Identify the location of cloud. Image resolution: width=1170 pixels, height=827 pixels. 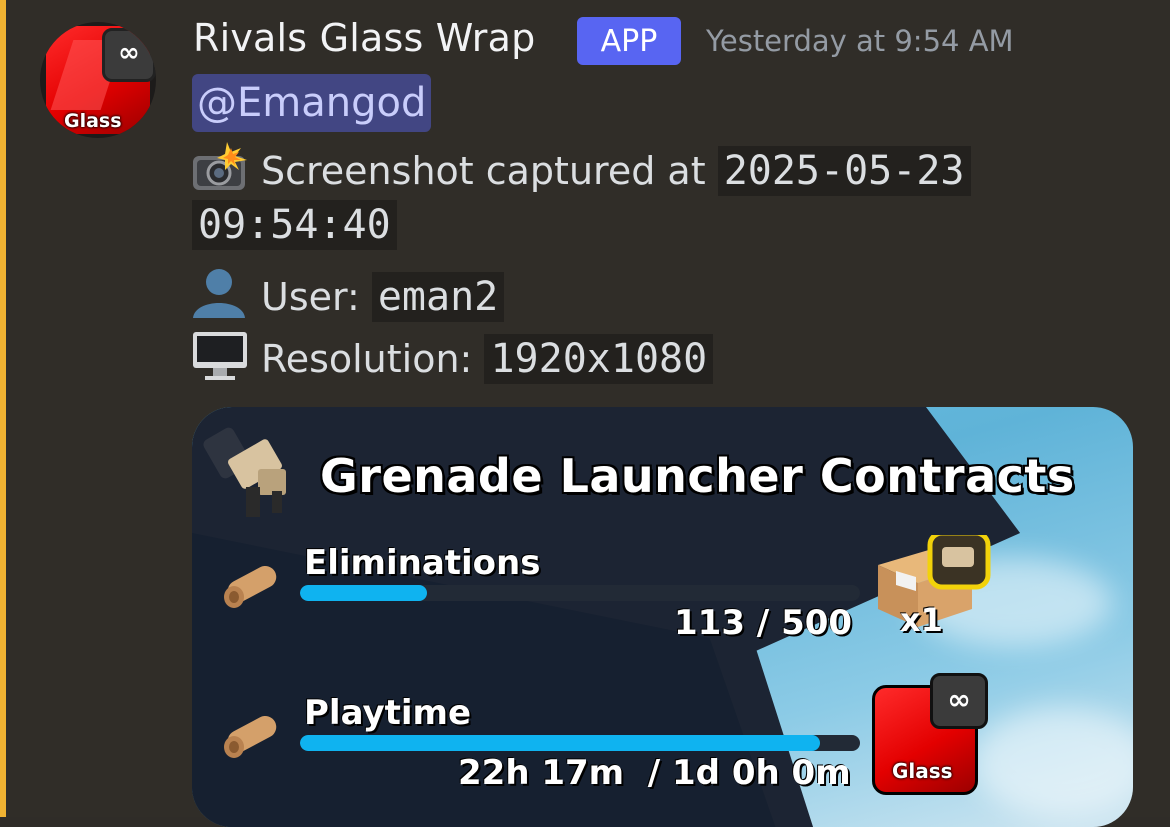
(1052, 762).